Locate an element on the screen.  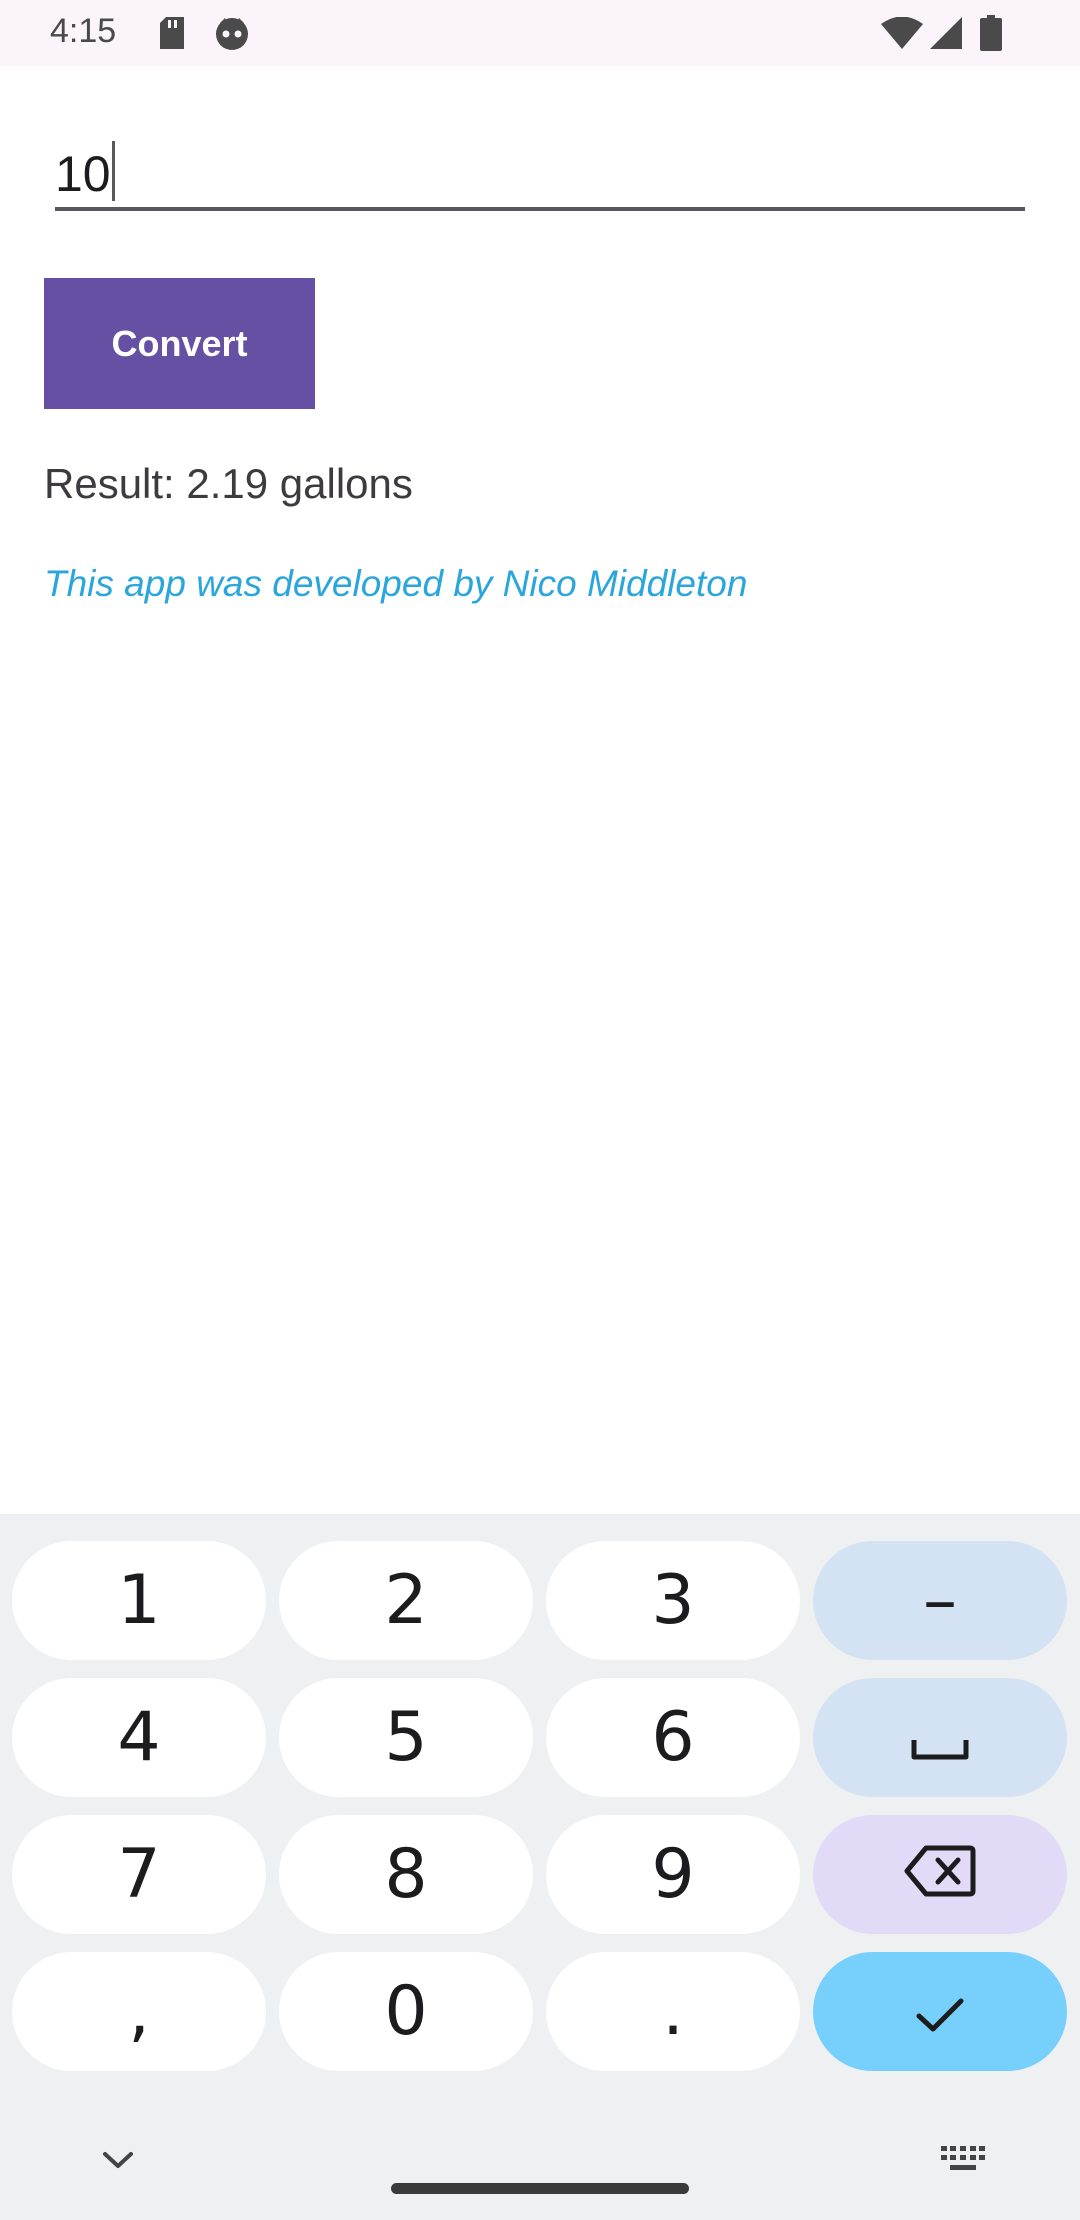
cell-signal-icon is located at coordinates (946, 33).